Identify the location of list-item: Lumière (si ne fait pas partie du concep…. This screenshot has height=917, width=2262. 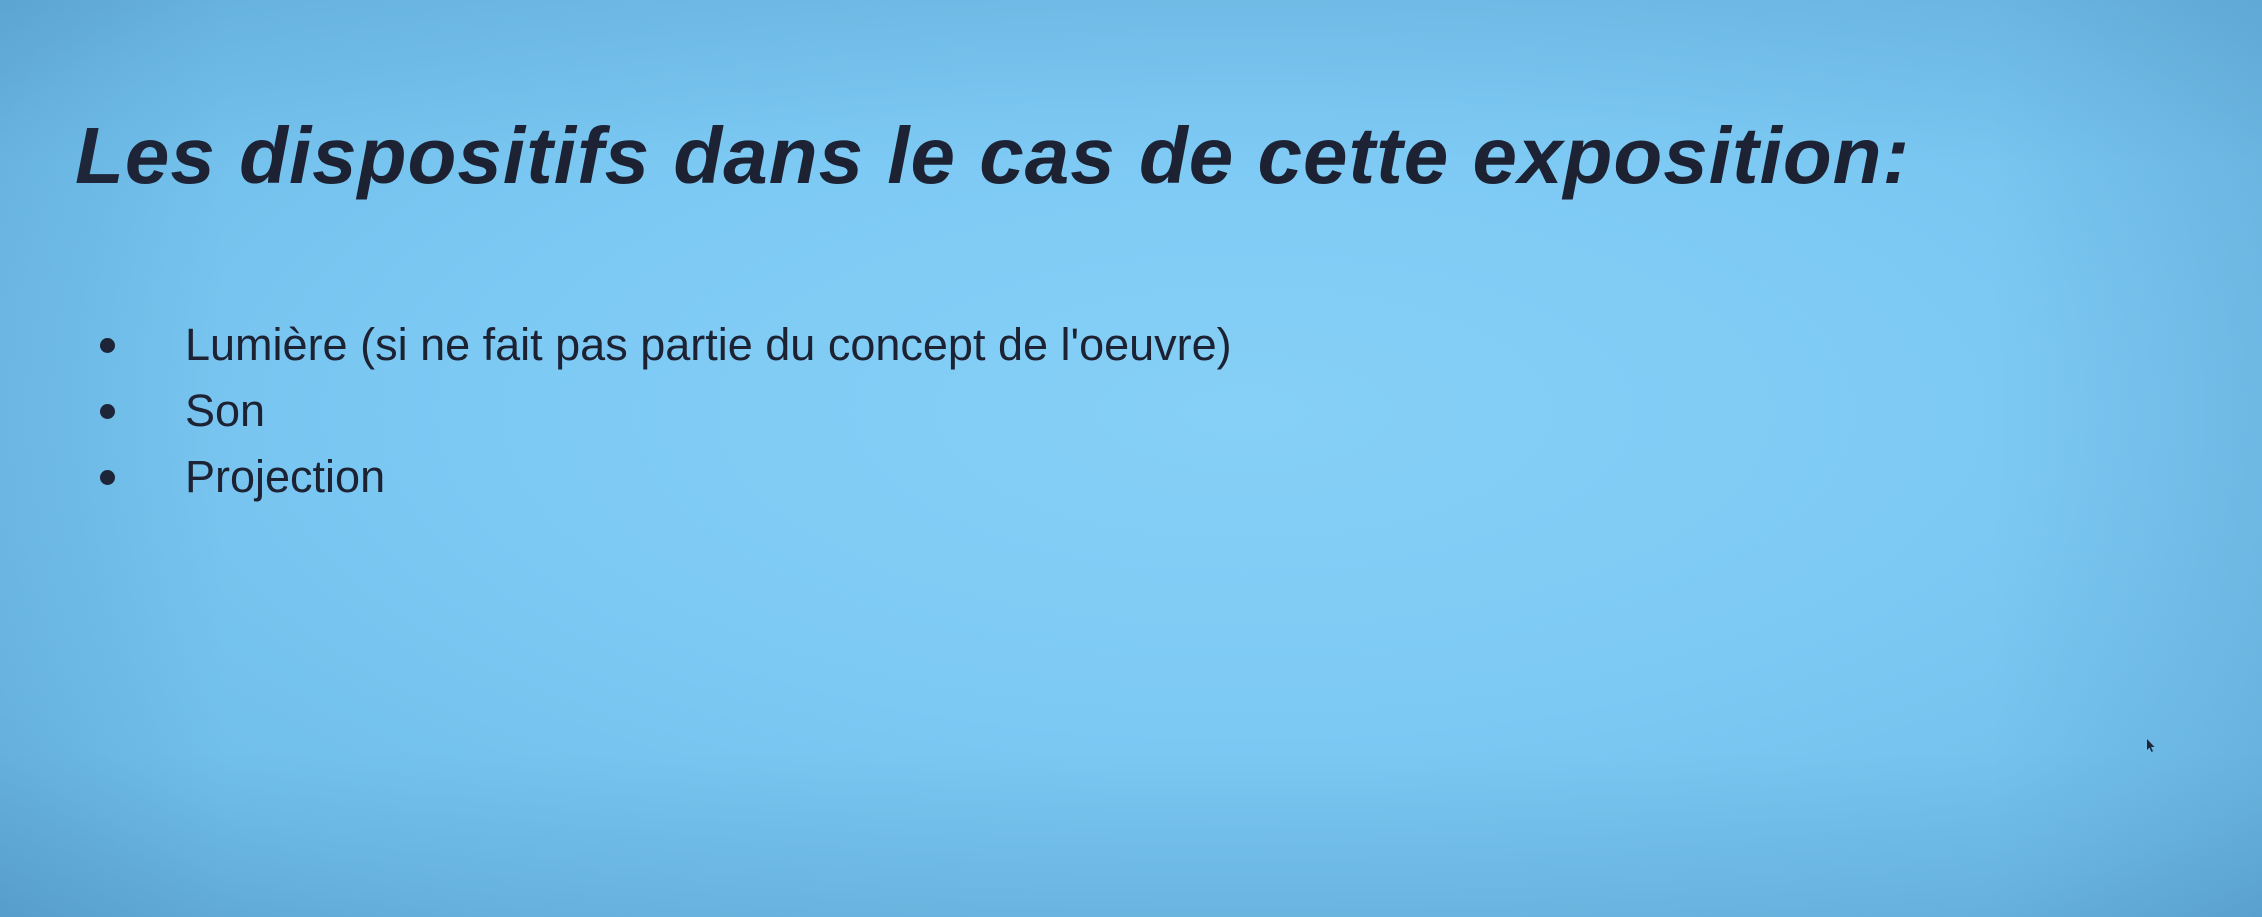
(666, 345).